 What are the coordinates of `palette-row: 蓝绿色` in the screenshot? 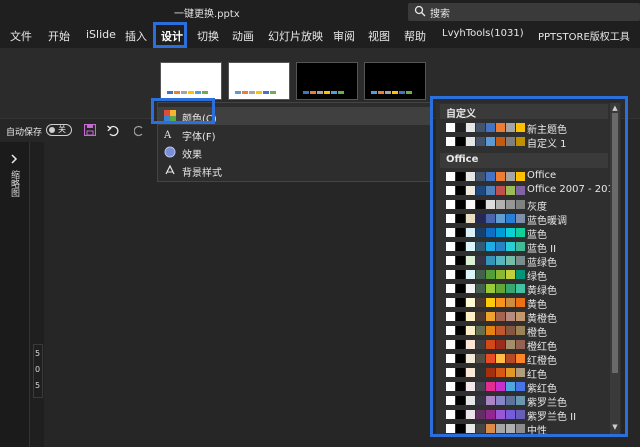 It's located at (524, 261).